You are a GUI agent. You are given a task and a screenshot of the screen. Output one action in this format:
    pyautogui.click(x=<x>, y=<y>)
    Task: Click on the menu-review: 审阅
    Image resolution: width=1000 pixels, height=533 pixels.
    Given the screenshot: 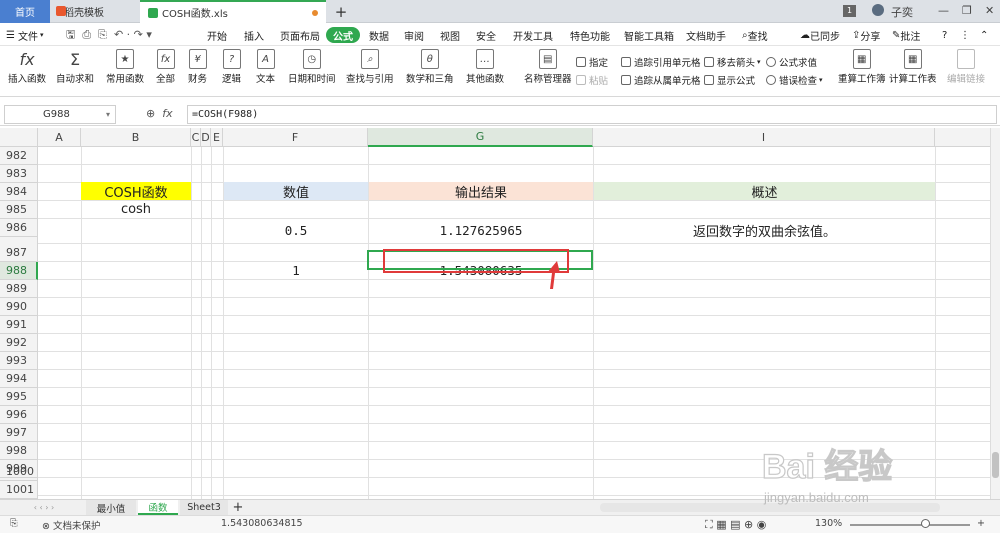 What is the action you would take?
    pyautogui.click(x=414, y=35)
    